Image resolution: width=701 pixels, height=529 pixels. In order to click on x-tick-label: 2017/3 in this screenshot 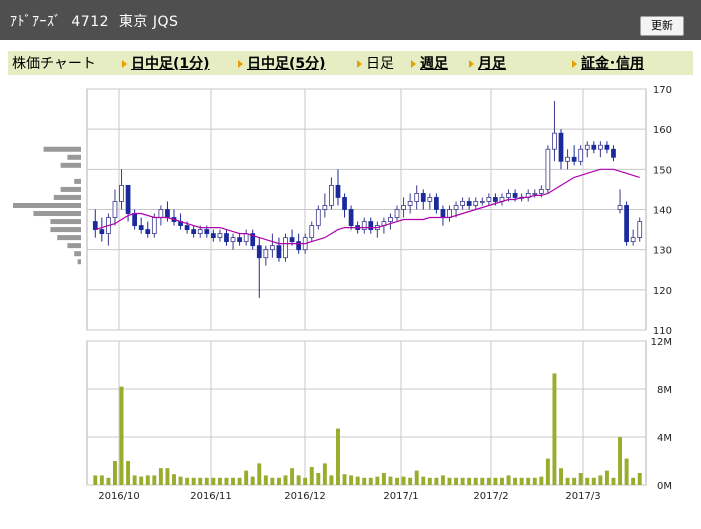, I will do `click(582, 496)`.